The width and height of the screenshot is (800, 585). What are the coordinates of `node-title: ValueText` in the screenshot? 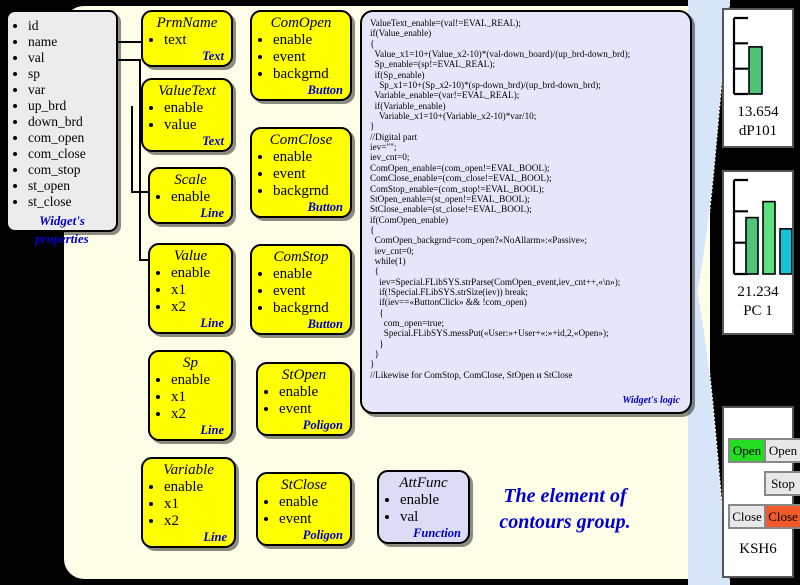 It's located at (187, 91).